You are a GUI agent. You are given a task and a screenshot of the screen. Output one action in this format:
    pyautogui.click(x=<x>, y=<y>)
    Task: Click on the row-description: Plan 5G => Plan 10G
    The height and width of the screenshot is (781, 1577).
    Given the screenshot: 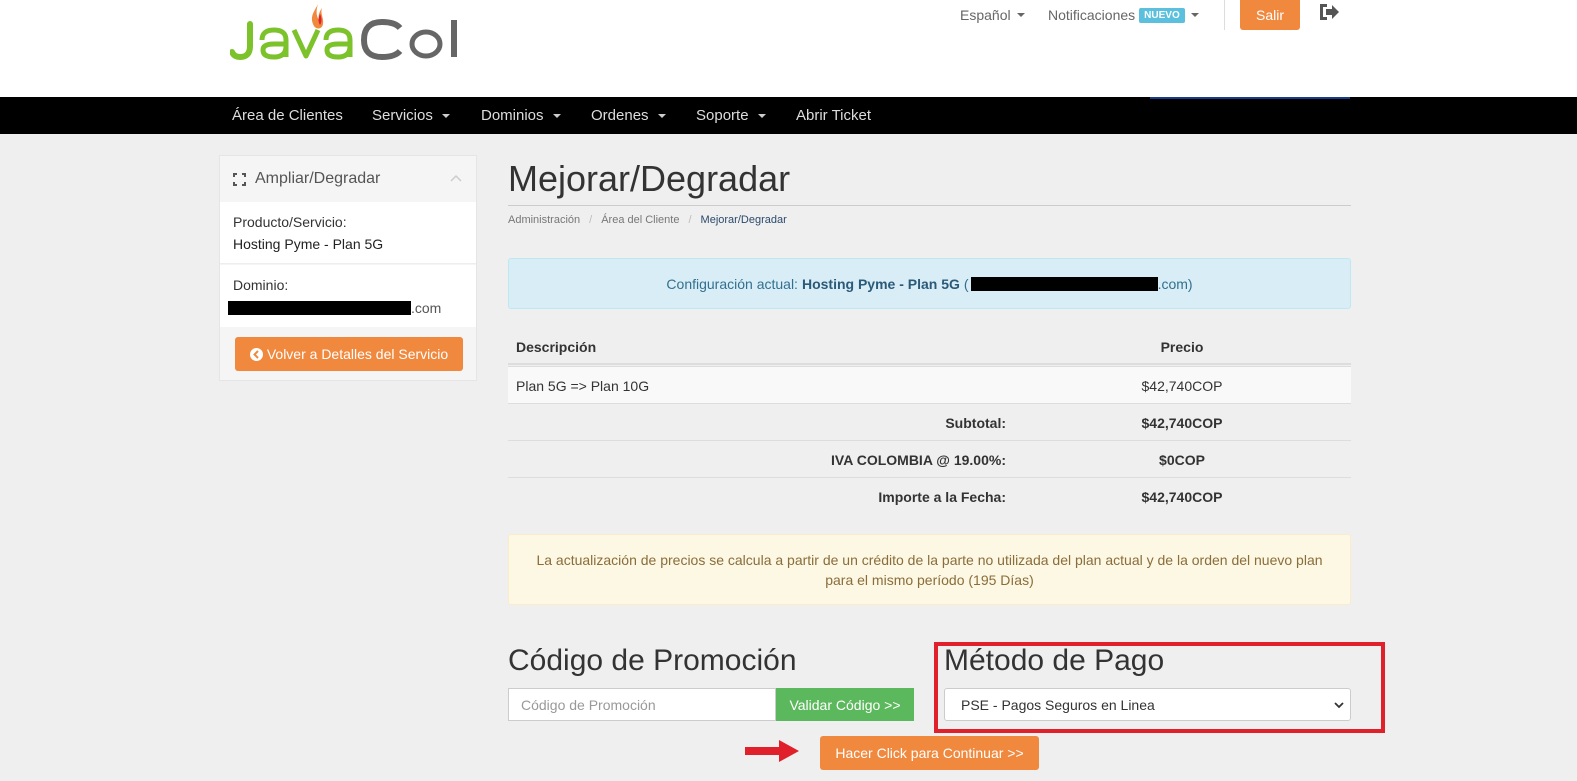 What is the action you would take?
    pyautogui.click(x=583, y=385)
    